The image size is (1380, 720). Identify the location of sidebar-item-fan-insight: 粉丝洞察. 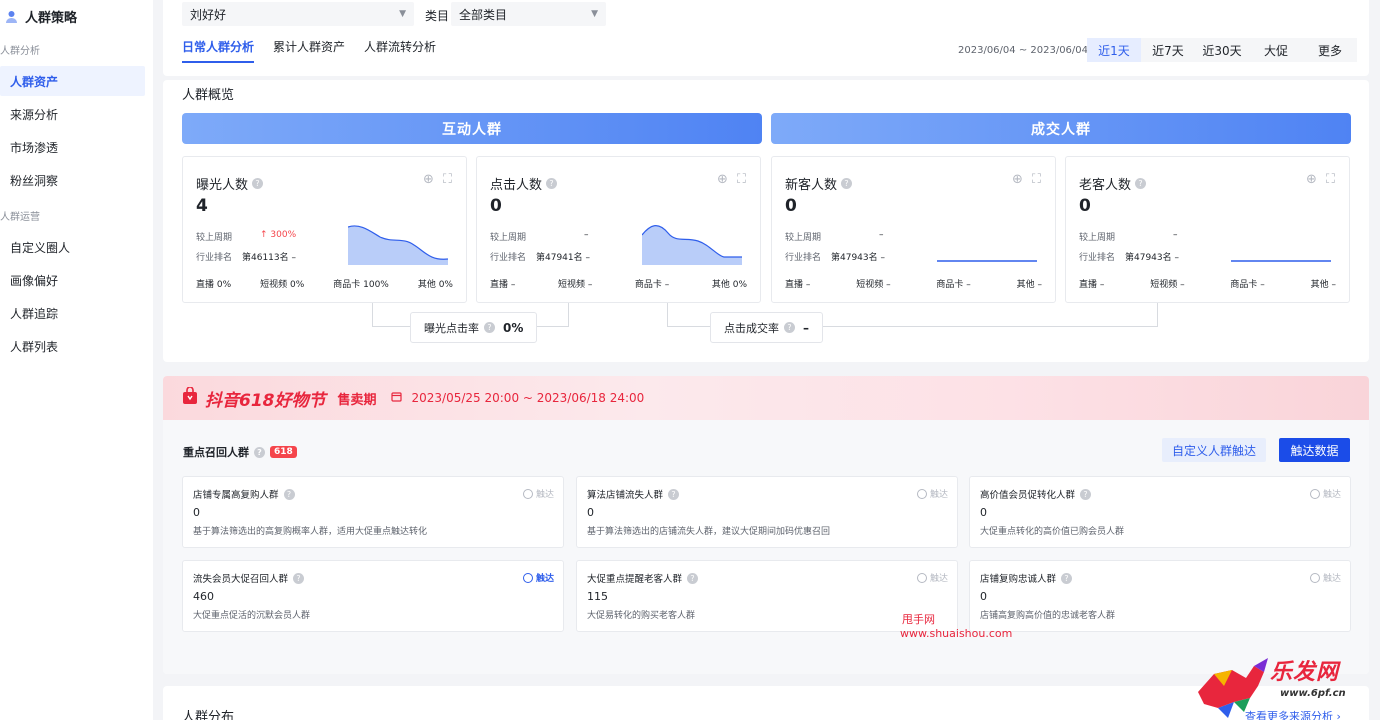
(72, 180).